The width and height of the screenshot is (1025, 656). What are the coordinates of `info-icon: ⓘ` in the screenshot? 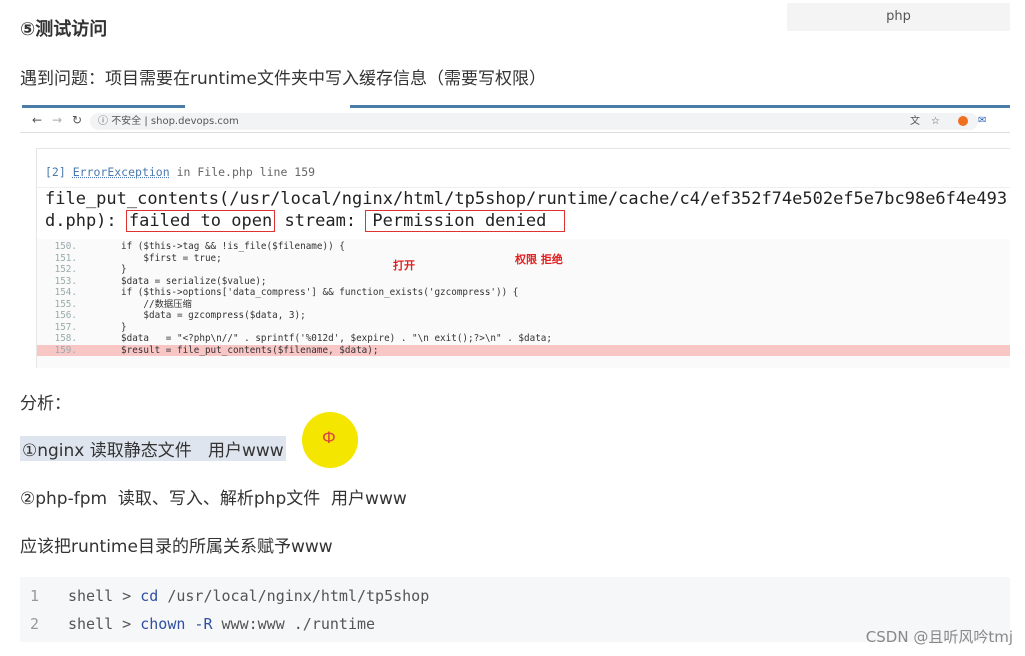 It's located at (105, 121).